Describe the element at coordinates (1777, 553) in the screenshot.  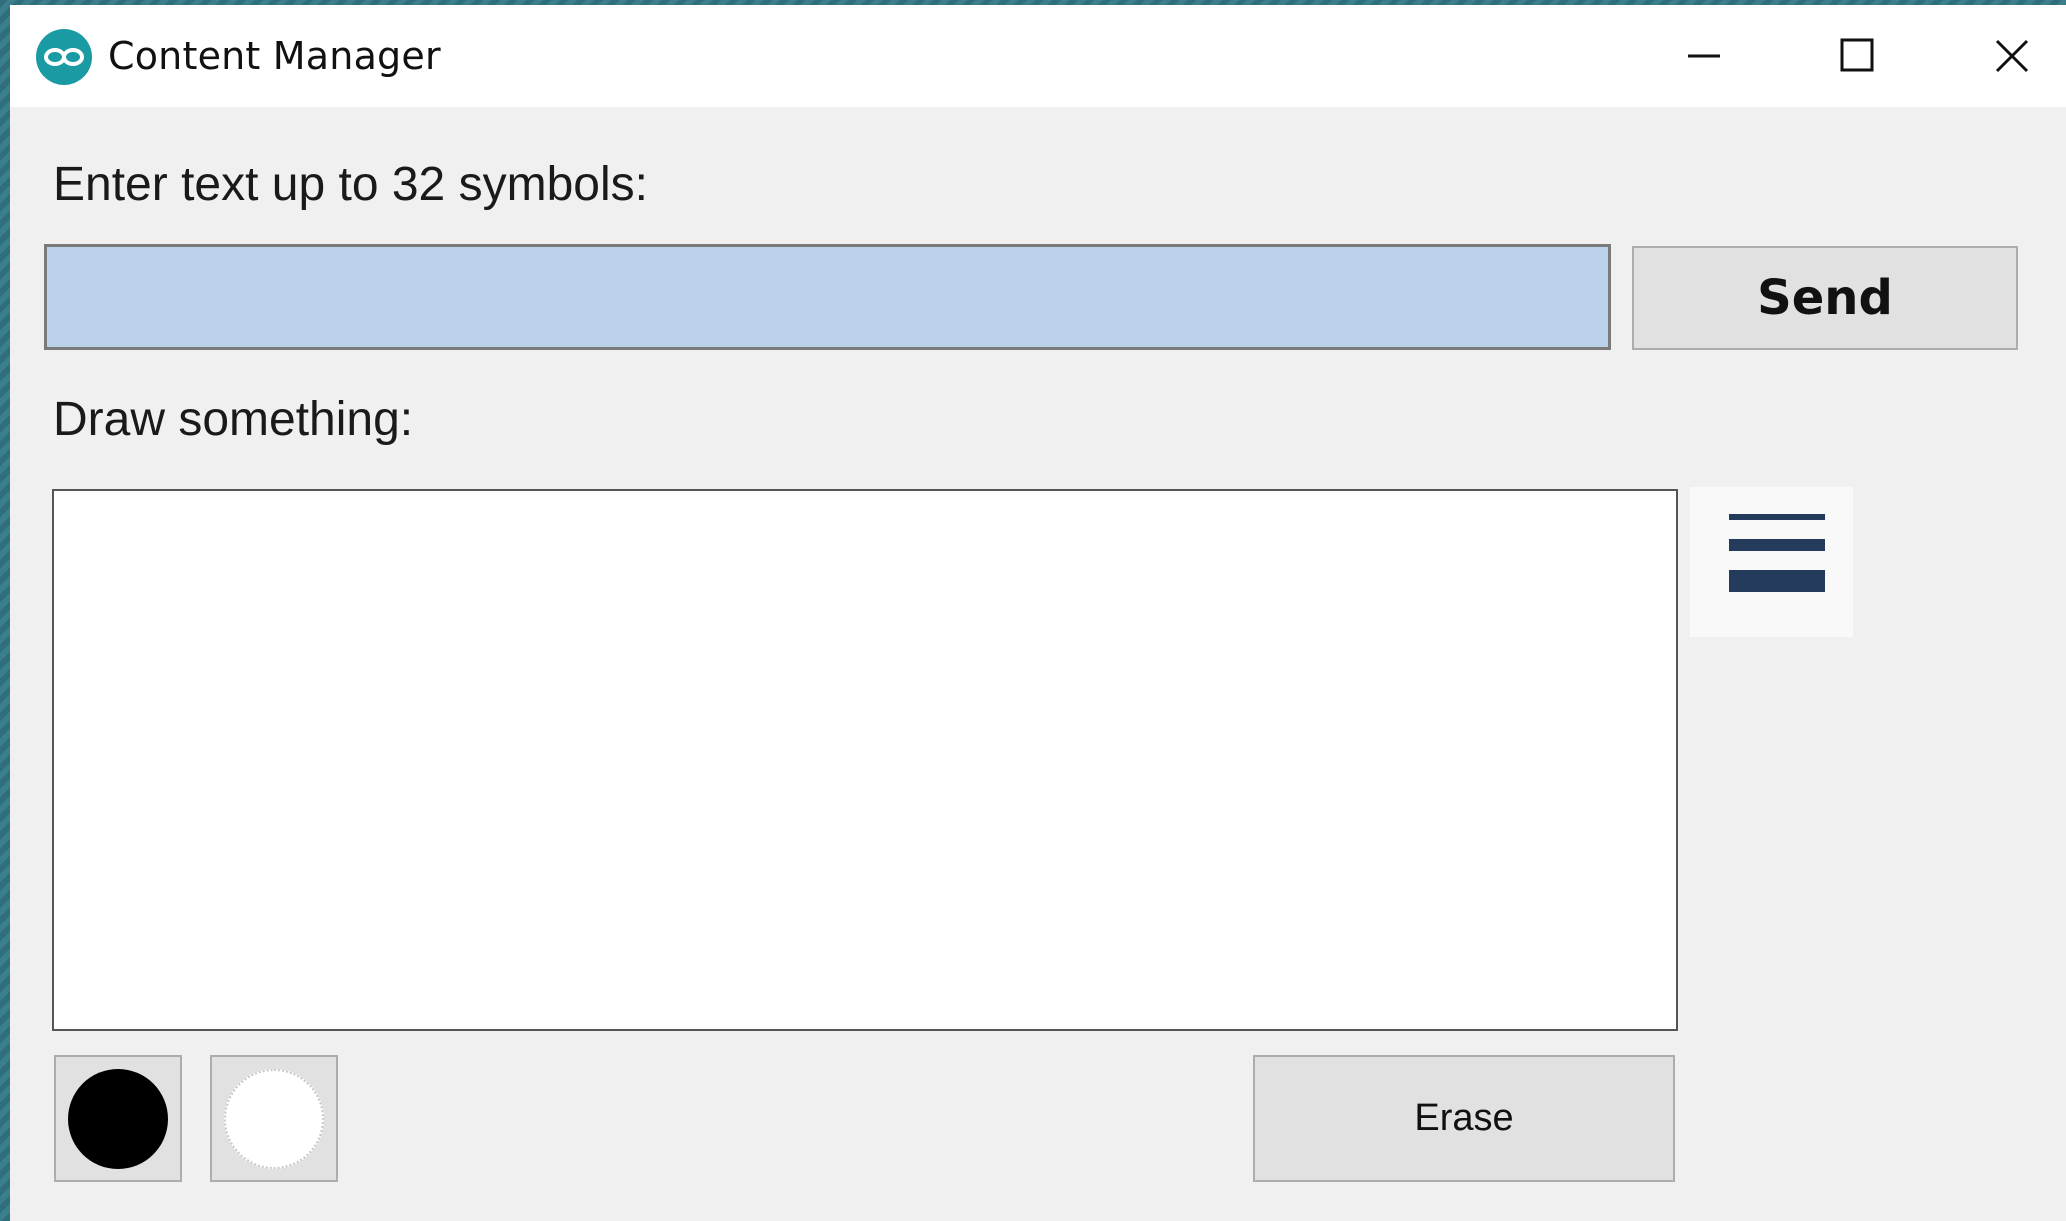
I see `line-thickness-icon` at that location.